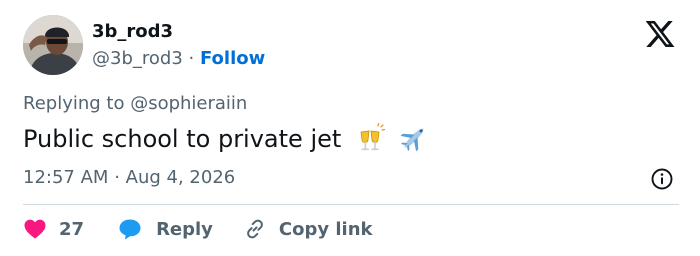 Image resolution: width=700 pixels, height=256 pixels. I want to click on author-handle: @3b_rod3, so click(137, 58).